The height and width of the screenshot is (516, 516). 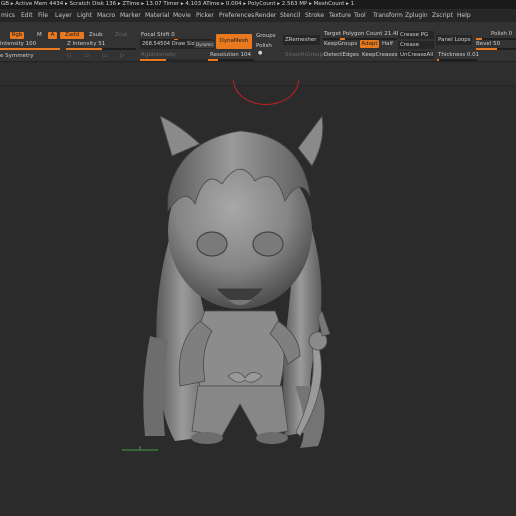 I want to click on eye-right, so click(x=268, y=244).